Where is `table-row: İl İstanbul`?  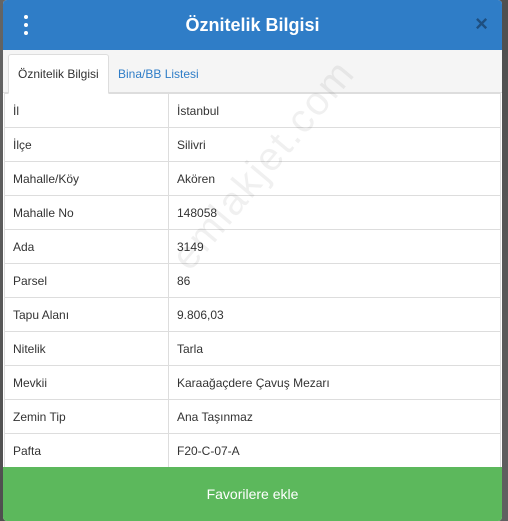 table-row: İl İstanbul is located at coordinates (252, 110).